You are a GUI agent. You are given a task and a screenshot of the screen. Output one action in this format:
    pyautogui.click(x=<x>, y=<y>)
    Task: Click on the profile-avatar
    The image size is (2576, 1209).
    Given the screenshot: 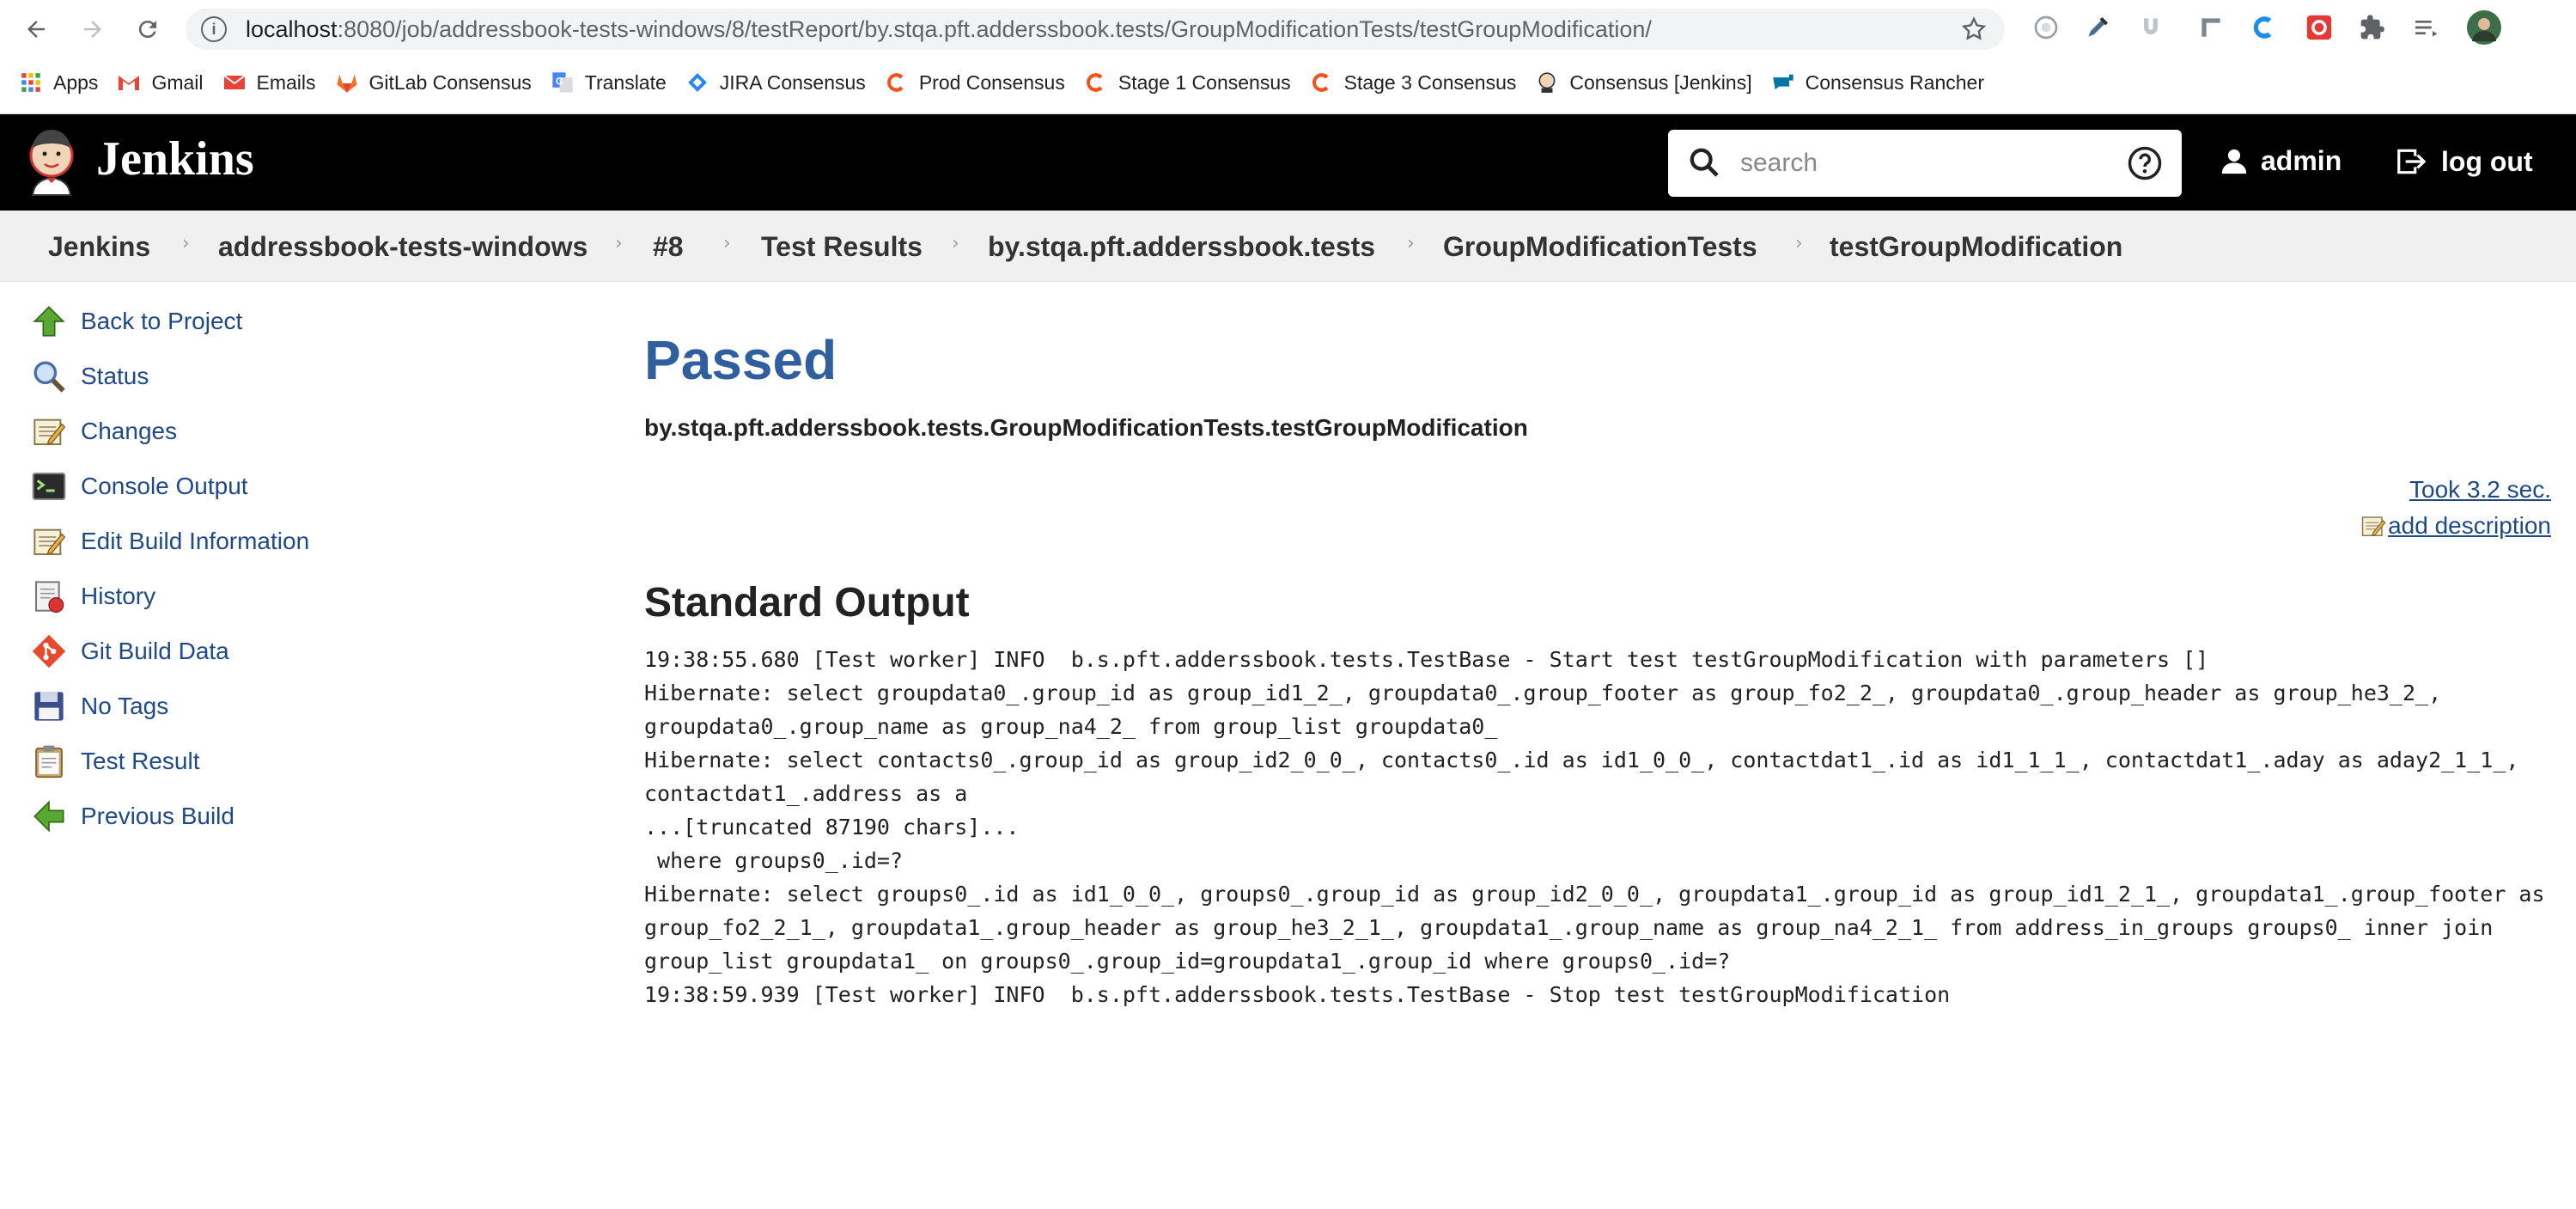 What is the action you would take?
    pyautogui.click(x=2484, y=27)
    